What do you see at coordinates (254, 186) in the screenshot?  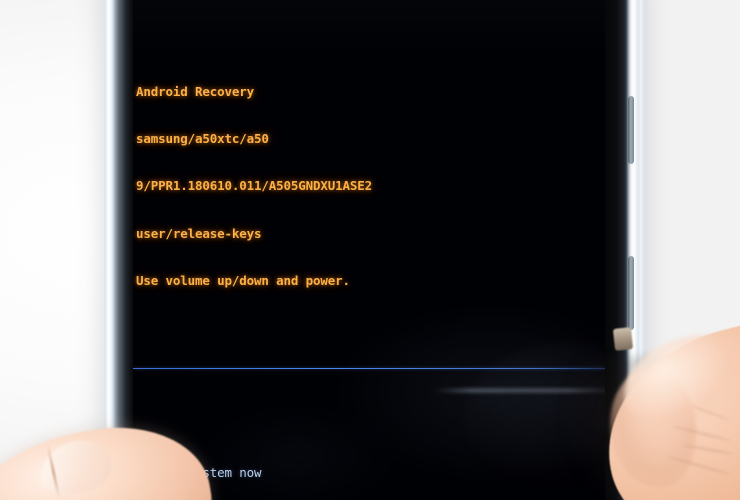 I see `recovery-header-line: 9/PPR1.180610.011/A505GNDXU1ASE2` at bounding box center [254, 186].